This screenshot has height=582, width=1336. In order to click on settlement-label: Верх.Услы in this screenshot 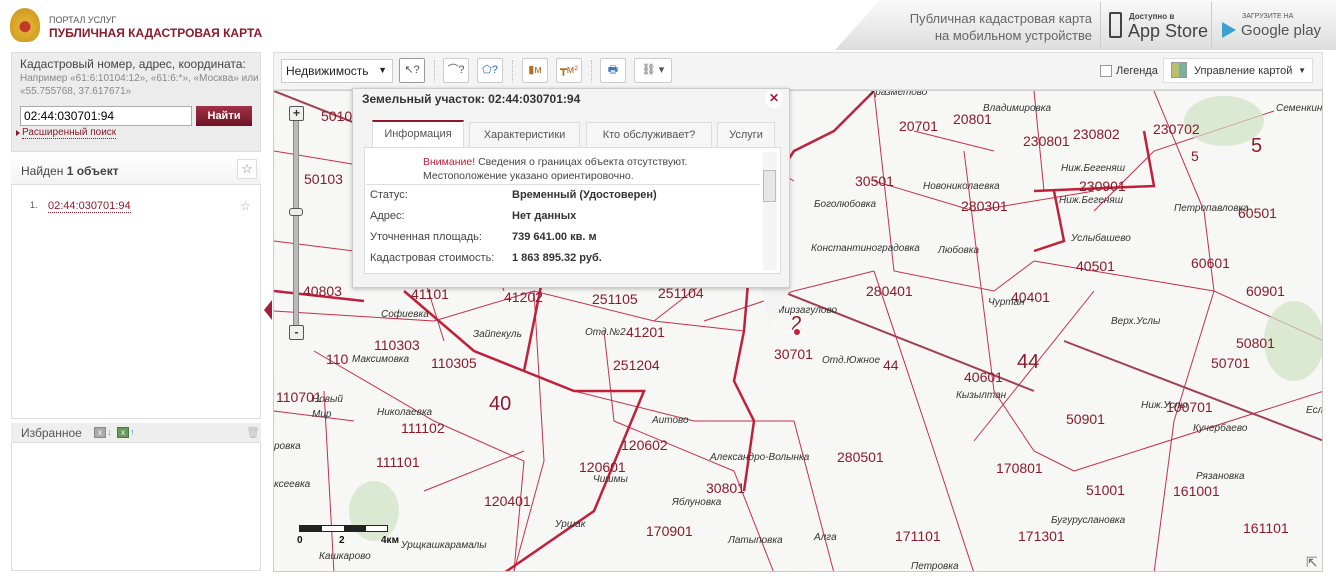, I will do `click(1136, 321)`.